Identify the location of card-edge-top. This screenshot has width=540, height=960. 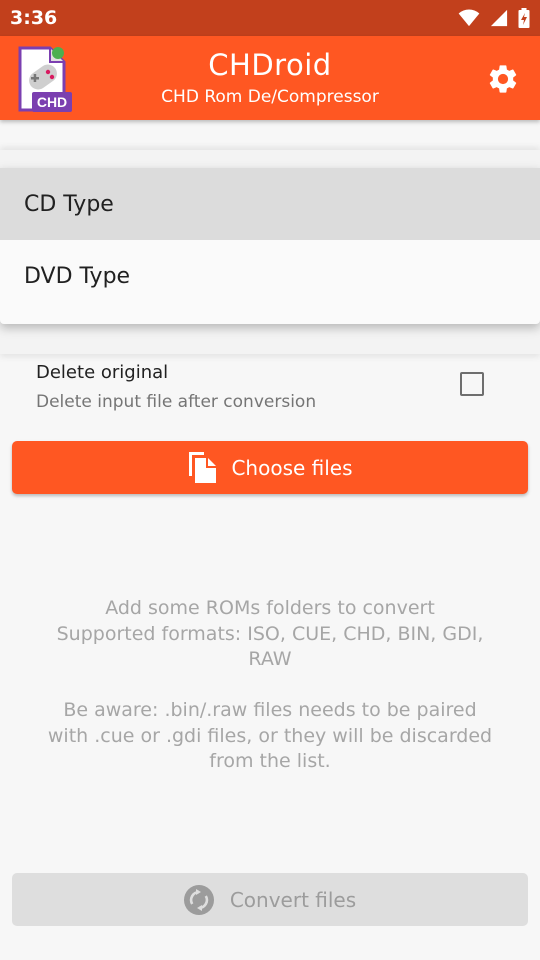
(270, 160).